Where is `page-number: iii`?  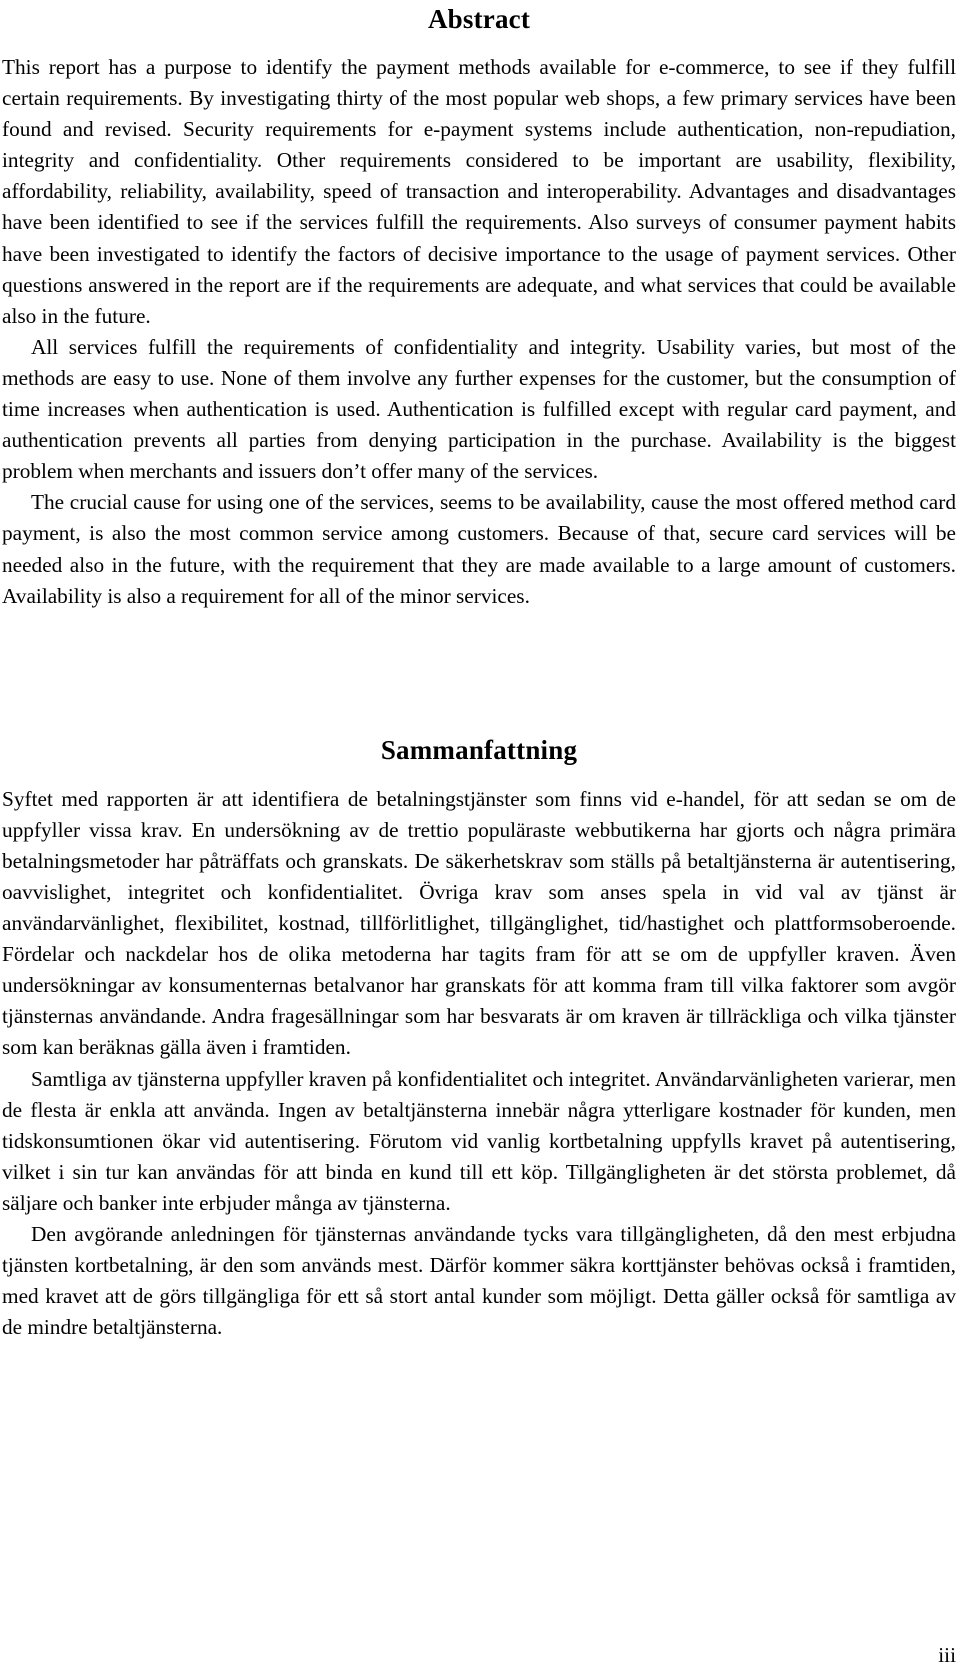 page-number: iii is located at coordinates (947, 1655).